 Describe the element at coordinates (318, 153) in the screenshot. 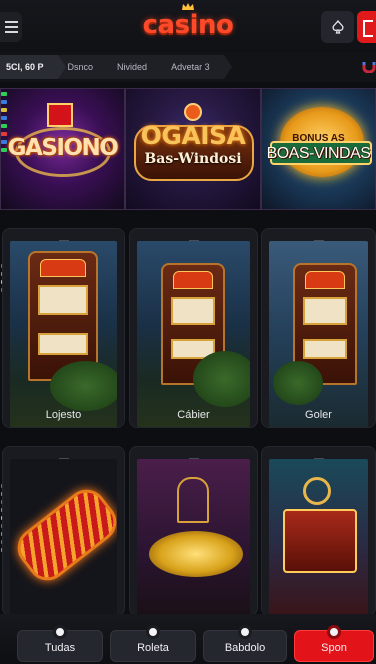

I see `banner-title: BOAS-VINDAS` at that location.